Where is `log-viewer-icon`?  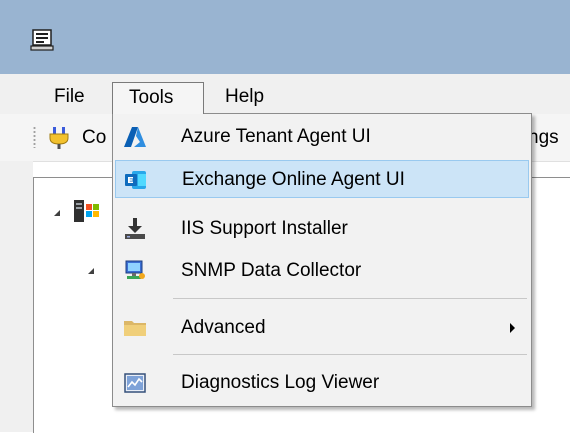 log-viewer-icon is located at coordinates (135, 383).